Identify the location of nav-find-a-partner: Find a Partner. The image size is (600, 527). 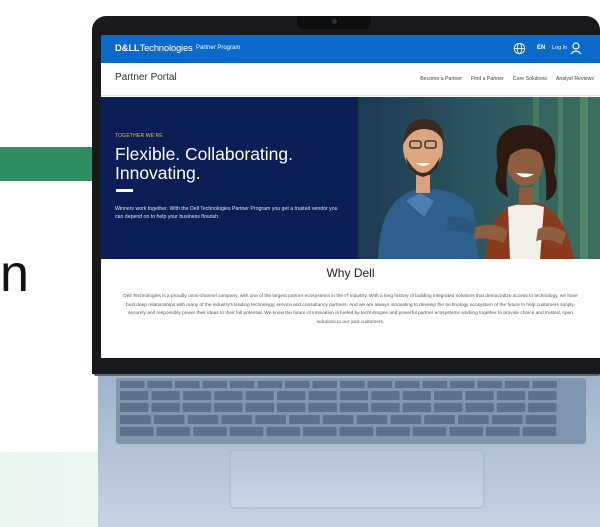
(487, 79).